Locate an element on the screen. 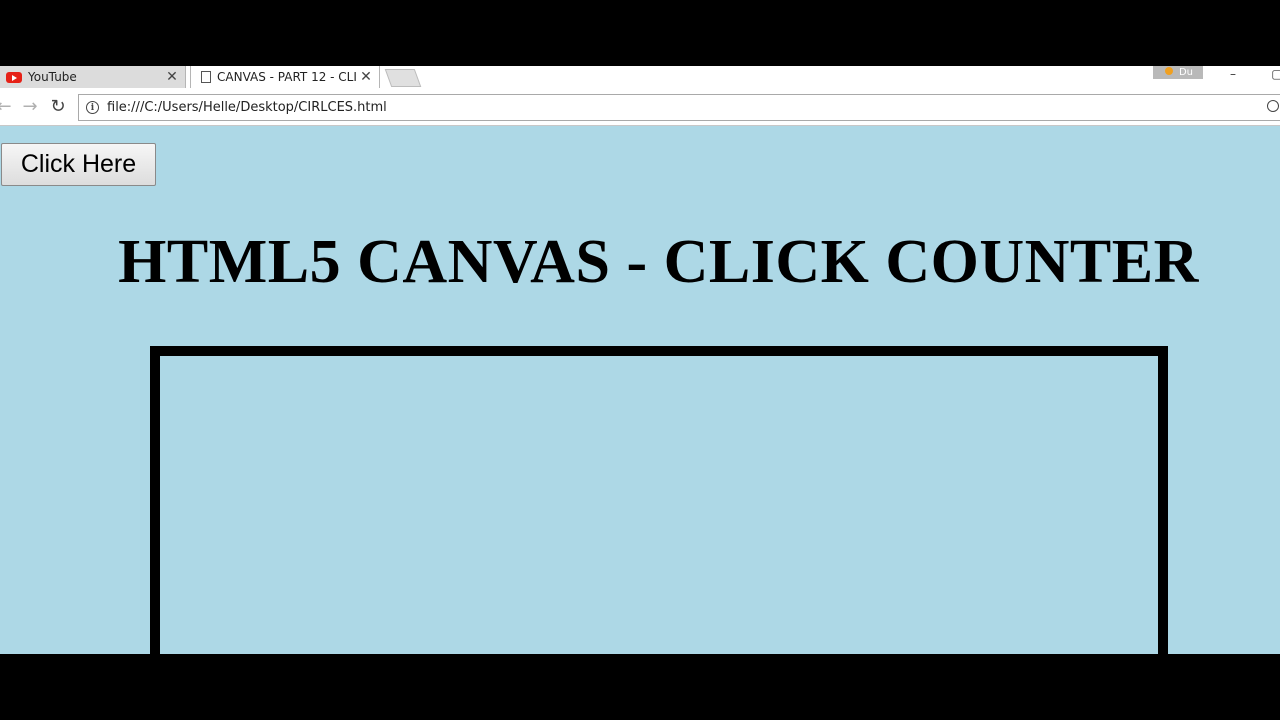  maximize-icon: ▢ is located at coordinates (1271, 74).